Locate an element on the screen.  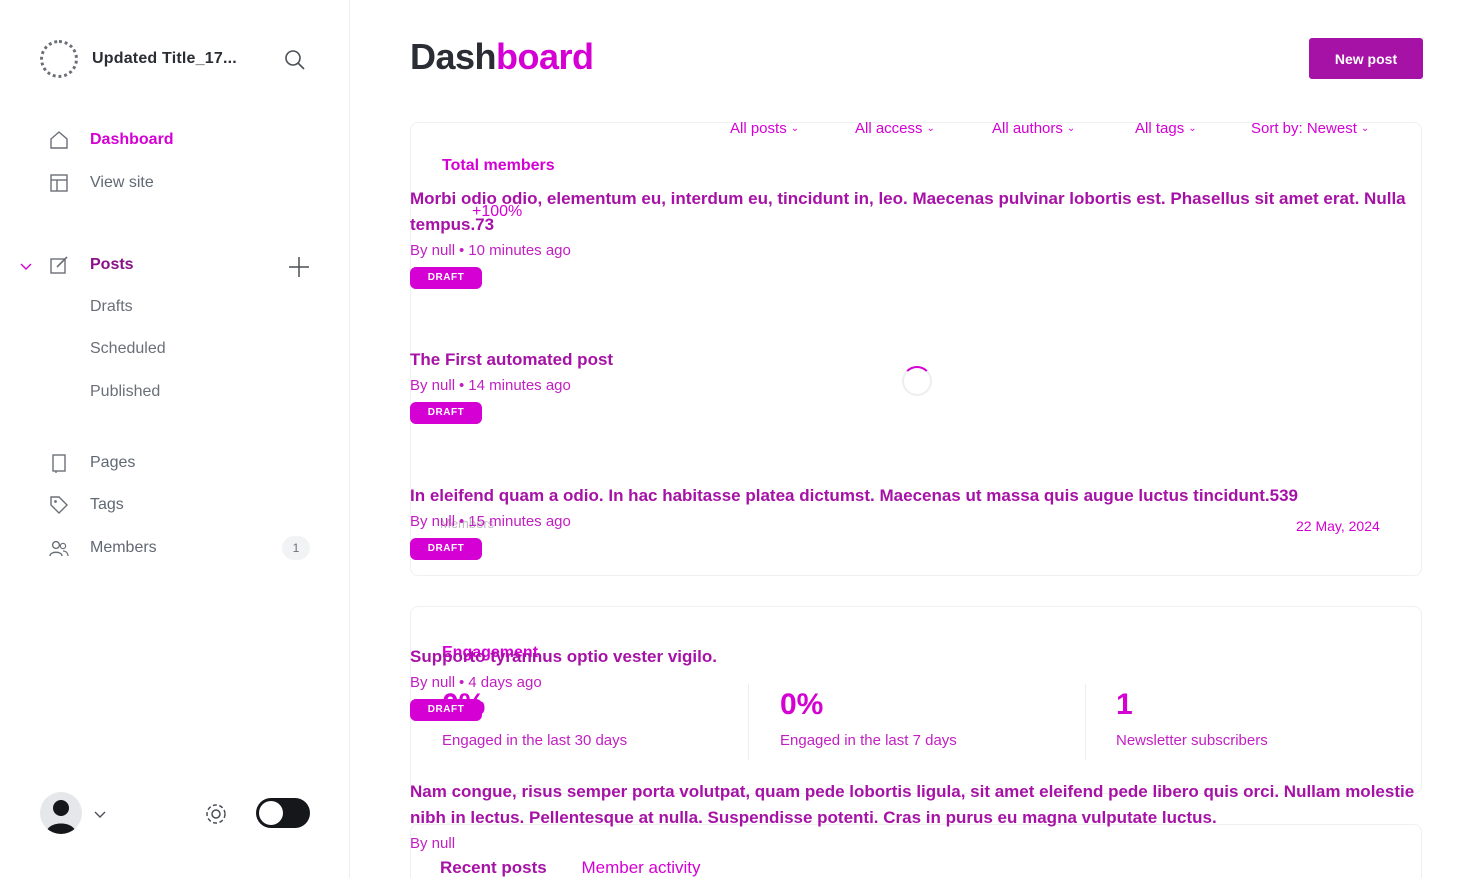
post-meta: By null • 10 minutes ago is located at coordinates (925, 250).